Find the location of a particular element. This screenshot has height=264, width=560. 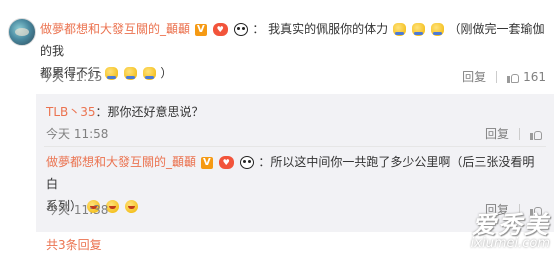

user-avatar is located at coordinates (22, 32).